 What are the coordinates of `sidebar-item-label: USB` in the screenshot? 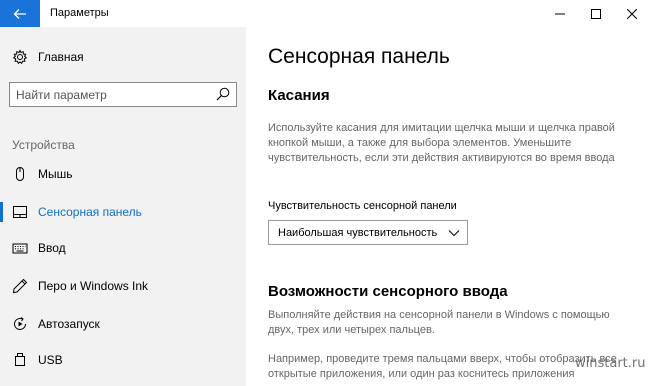 It's located at (50, 360).